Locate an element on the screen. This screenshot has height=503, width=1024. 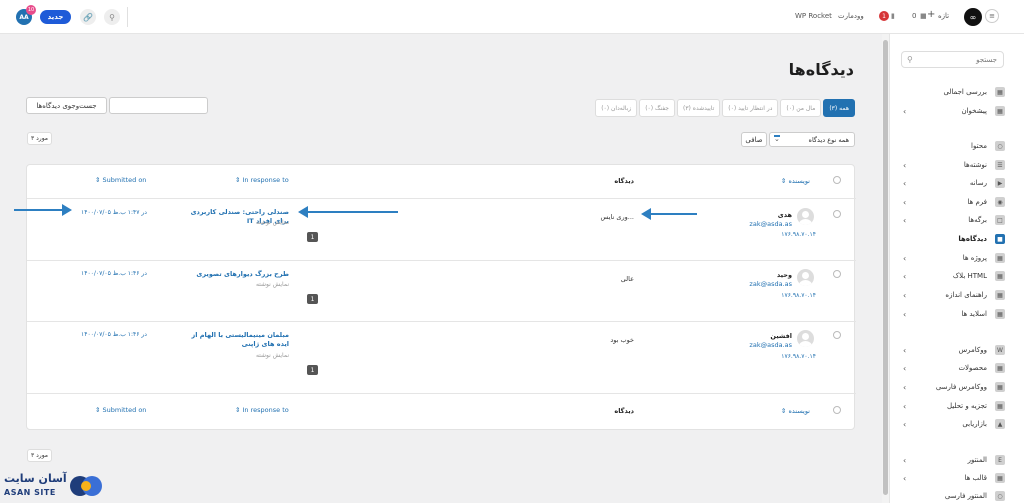
author-footer-label: نویسنده is located at coordinates (799, 411).